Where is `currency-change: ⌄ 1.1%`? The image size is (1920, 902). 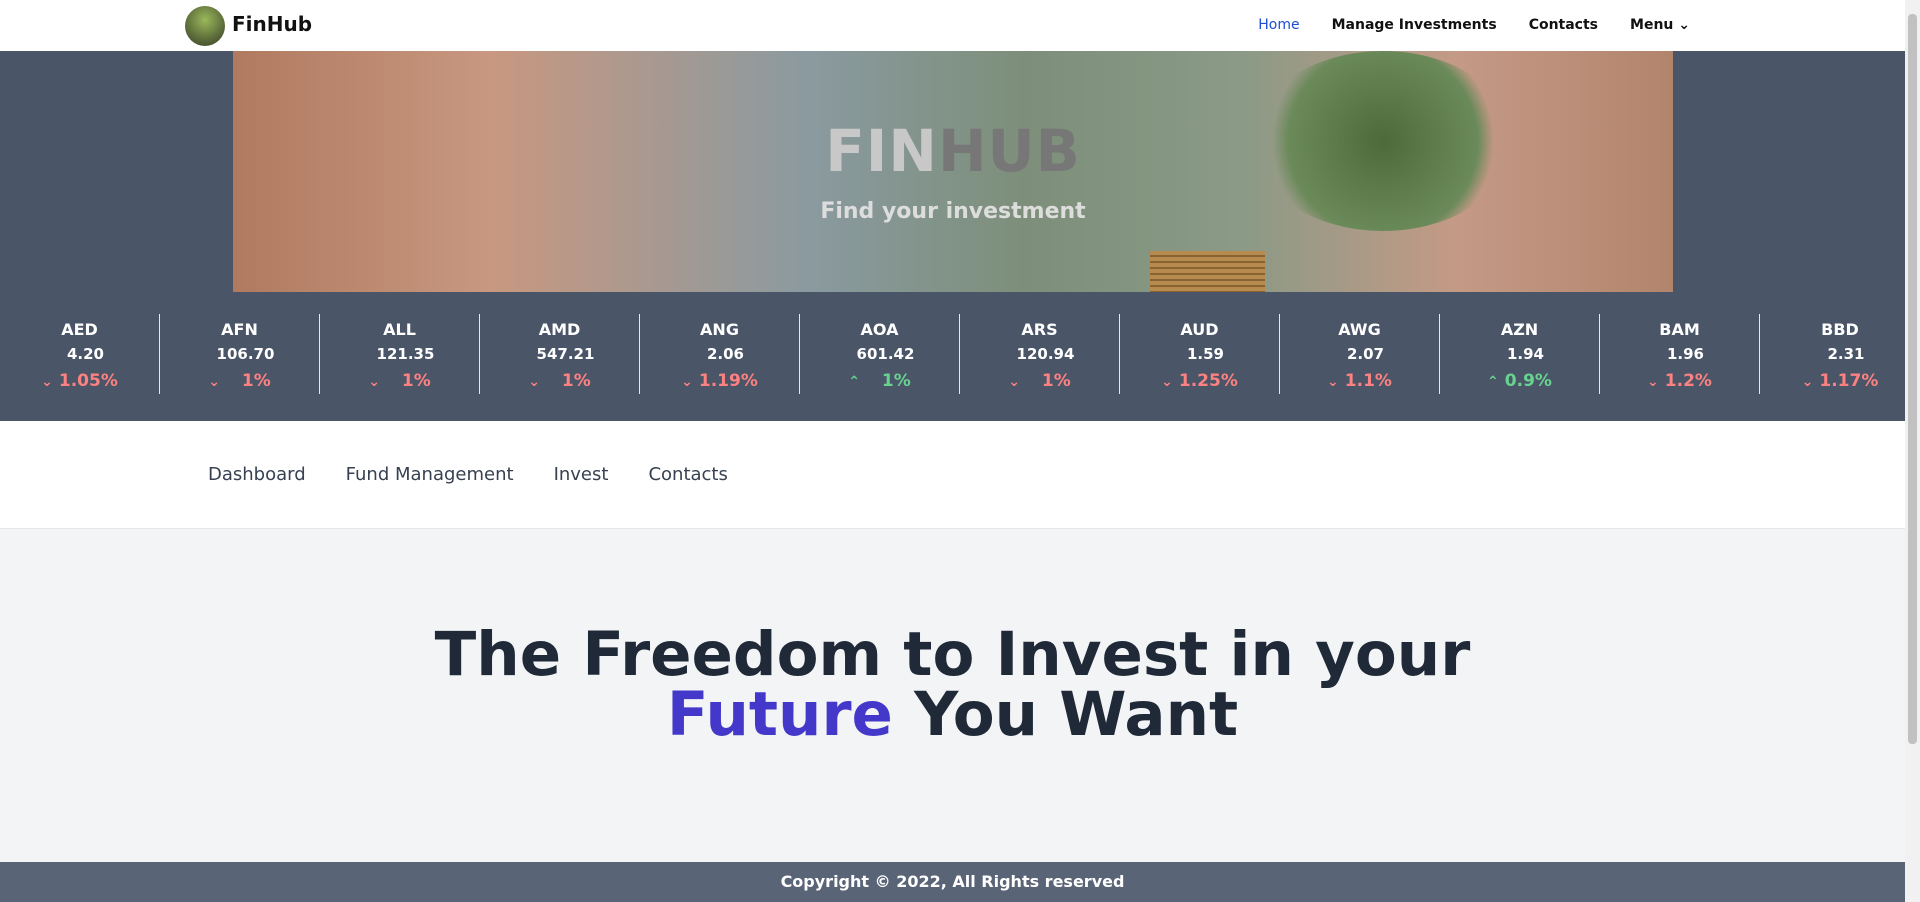
currency-change: ⌄ 1.1% is located at coordinates (1359, 381).